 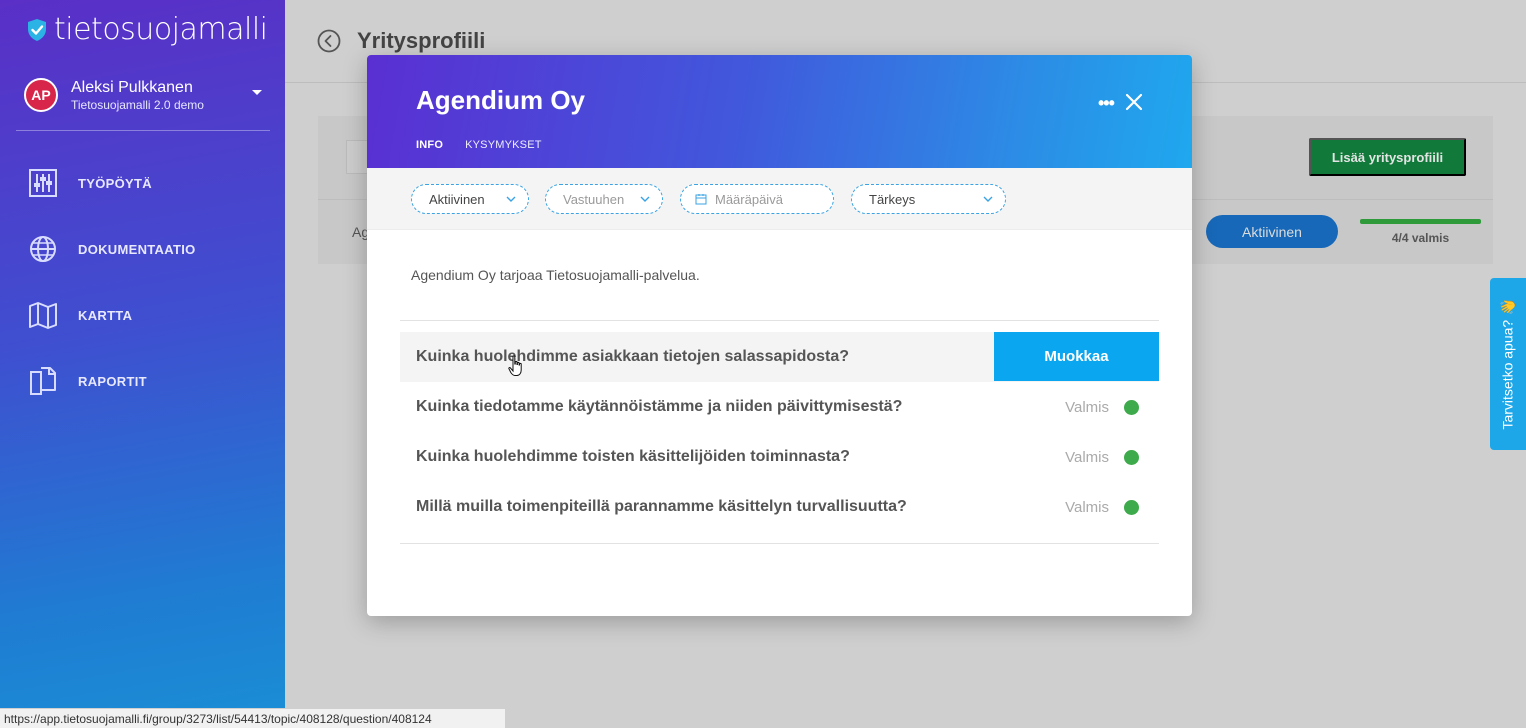 I want to click on user-name: Aleksi Pulkkanen, so click(x=132, y=87).